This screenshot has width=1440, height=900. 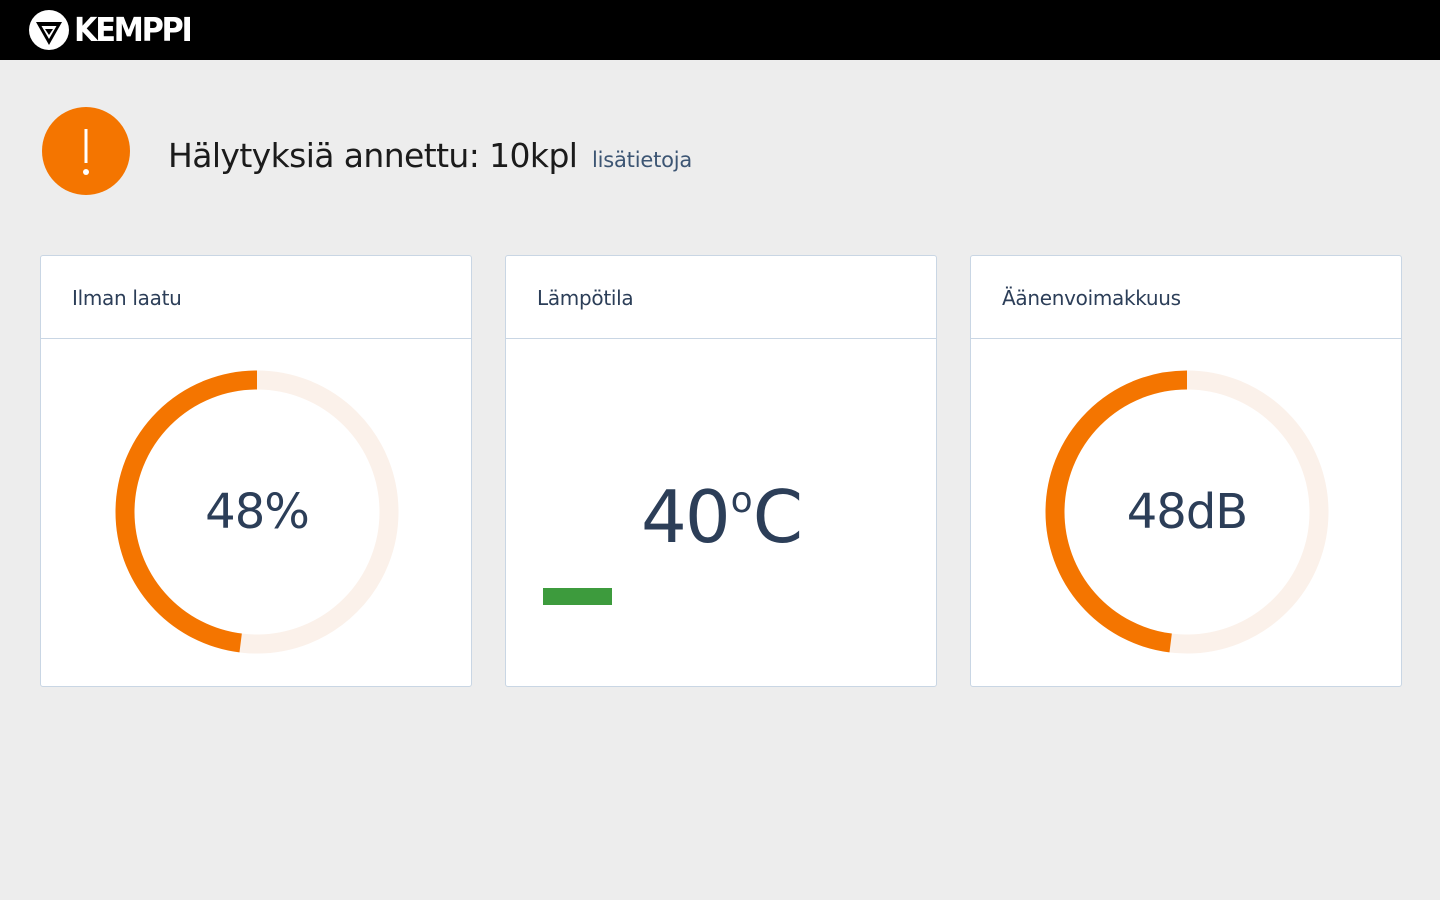 I want to click on card-title: Lämpötila, so click(x=585, y=298).